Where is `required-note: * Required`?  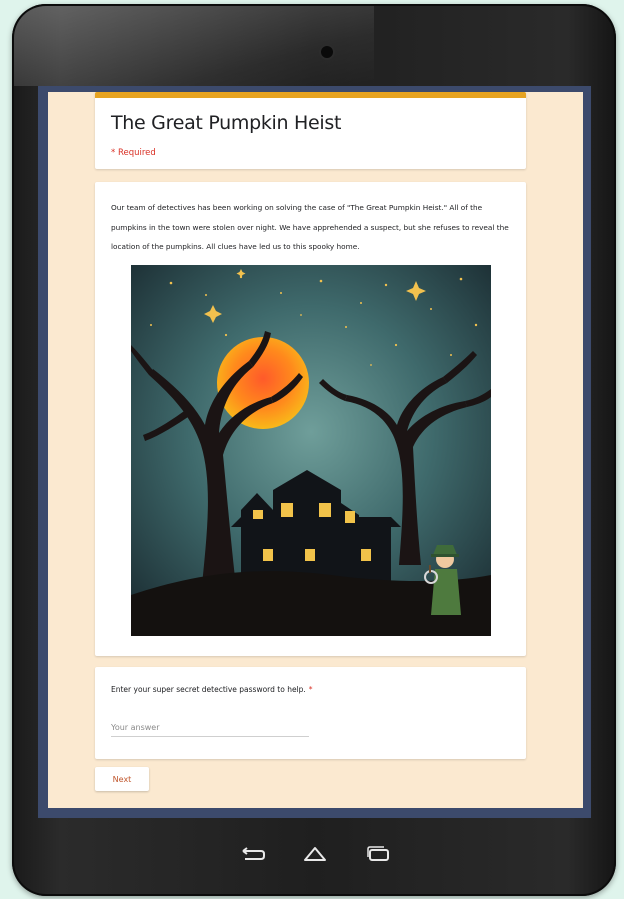
required-note: * Required is located at coordinates (133, 153).